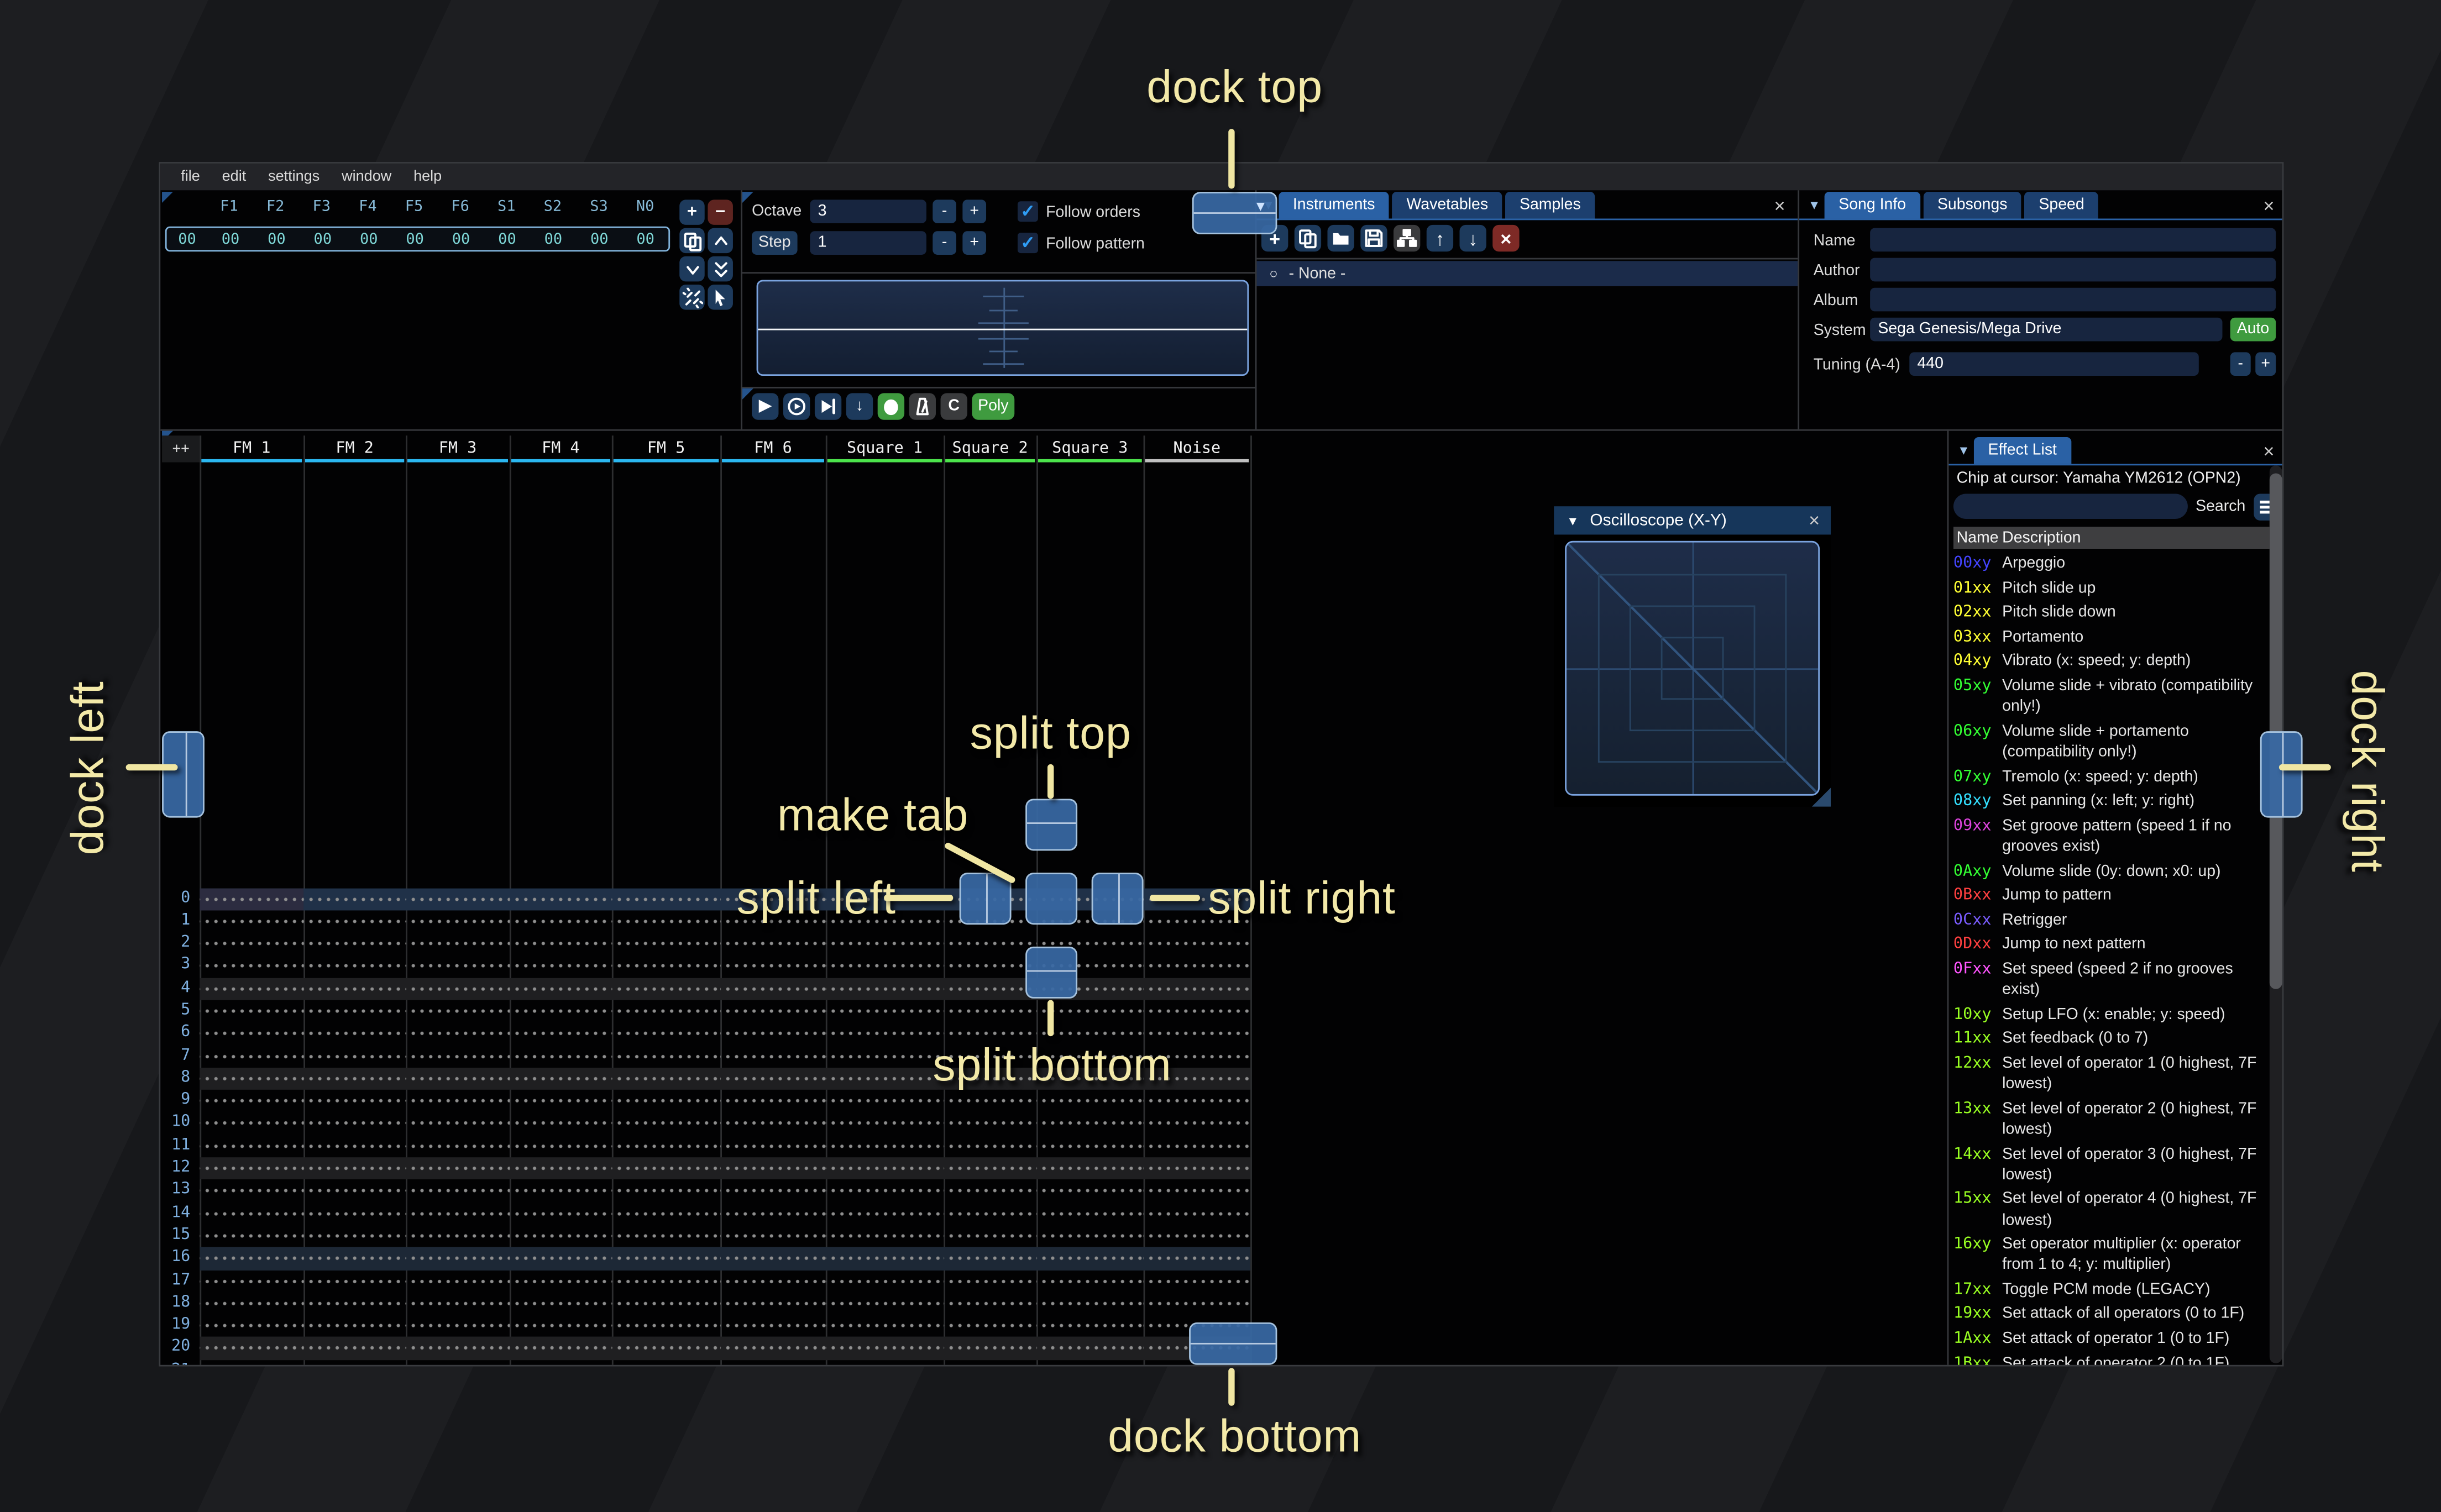 The image size is (2441, 1512). I want to click on menu-item-settings: settings, so click(294, 177).